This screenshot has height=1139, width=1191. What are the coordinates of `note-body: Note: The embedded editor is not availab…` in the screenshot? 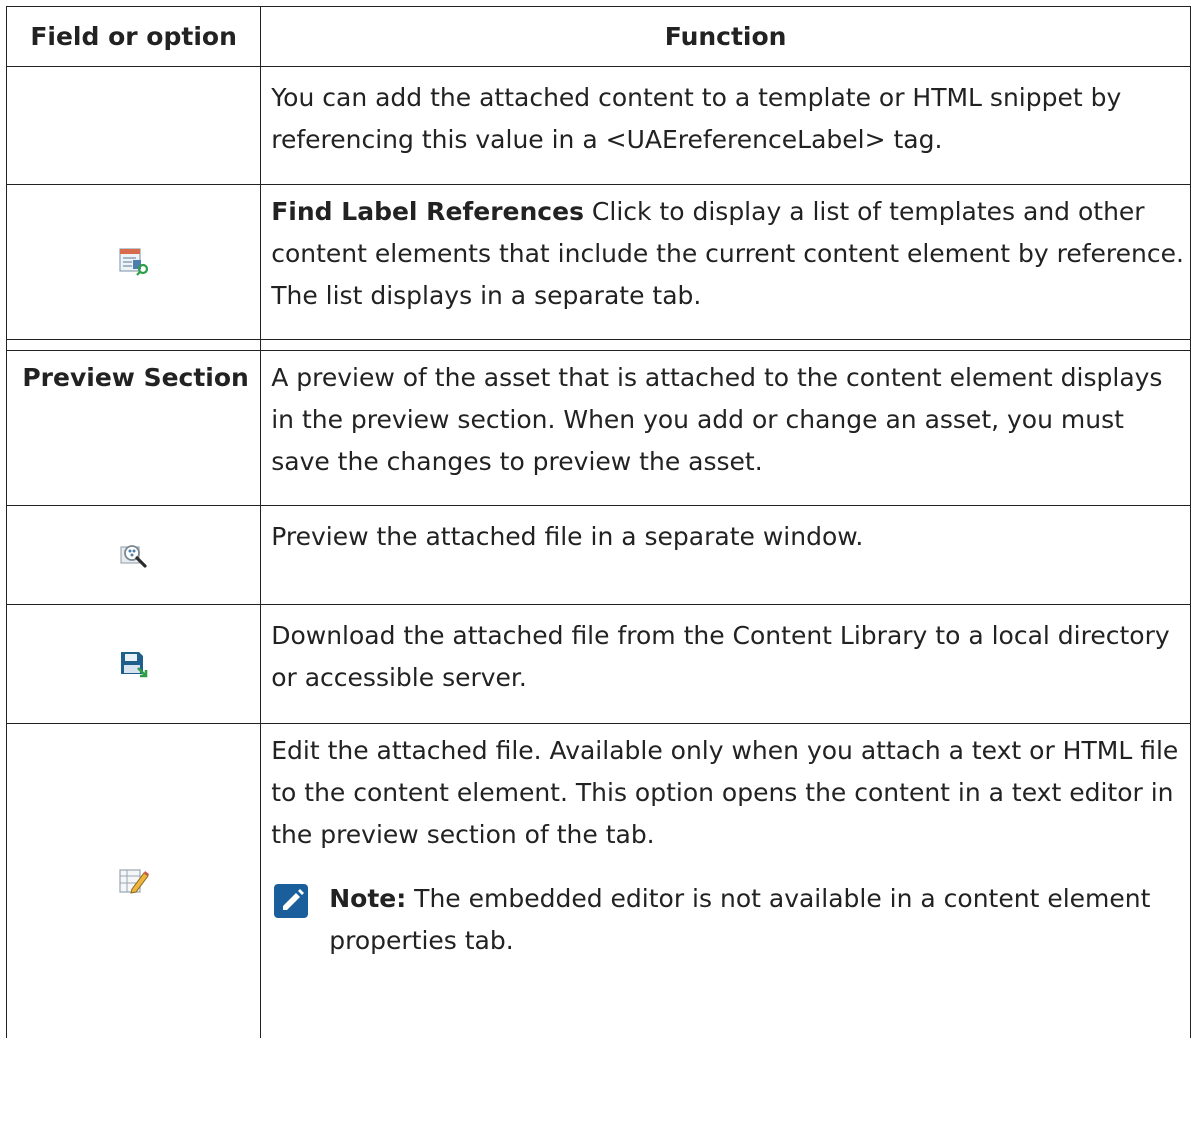 It's located at (748, 920).